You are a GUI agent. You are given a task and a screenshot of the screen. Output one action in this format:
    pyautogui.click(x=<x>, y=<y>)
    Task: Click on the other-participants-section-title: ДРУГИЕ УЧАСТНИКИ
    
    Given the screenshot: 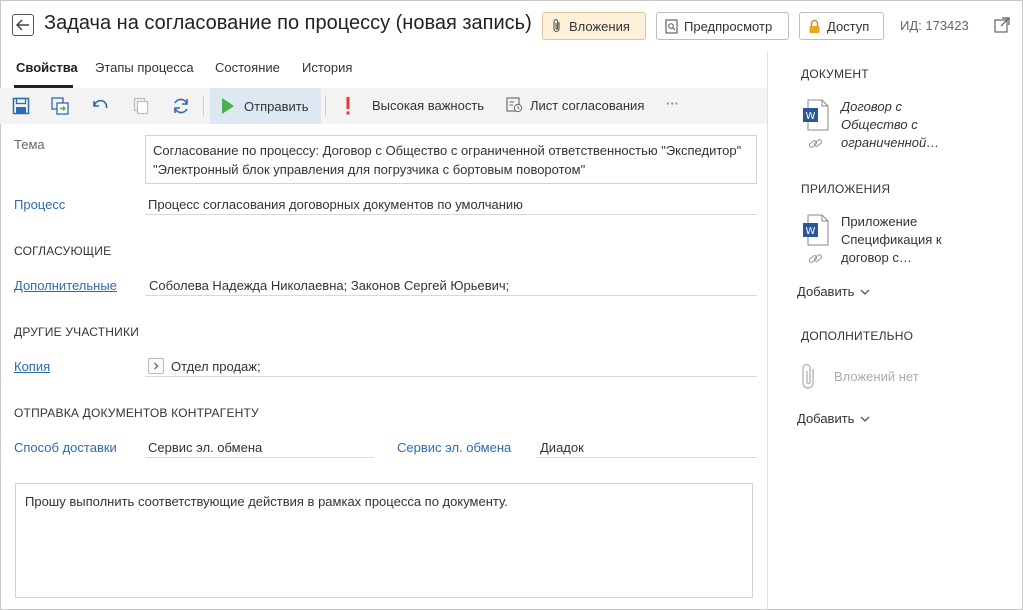 What is the action you would take?
    pyautogui.click(x=77, y=332)
    